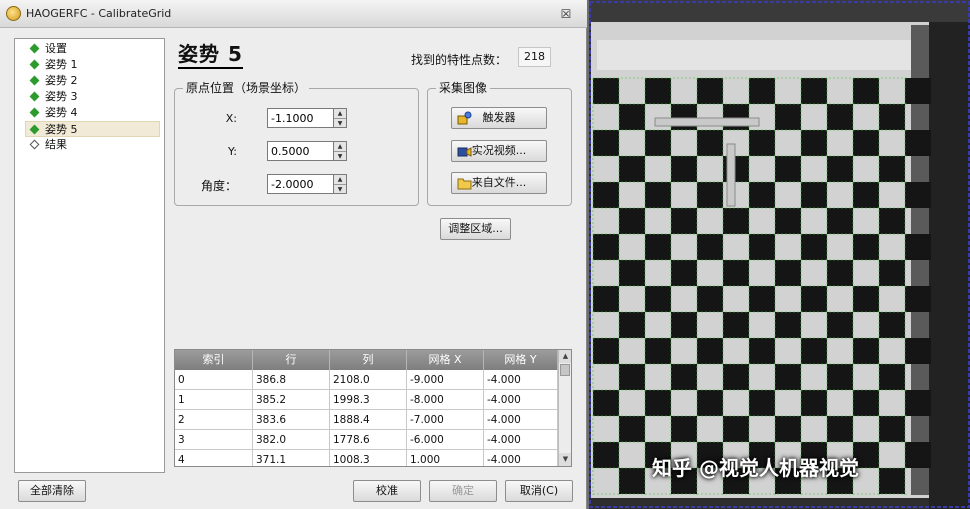 This screenshot has width=970, height=509. Describe the element at coordinates (61, 80) in the screenshot. I see `tree-item-label: 姿势 2` at that location.